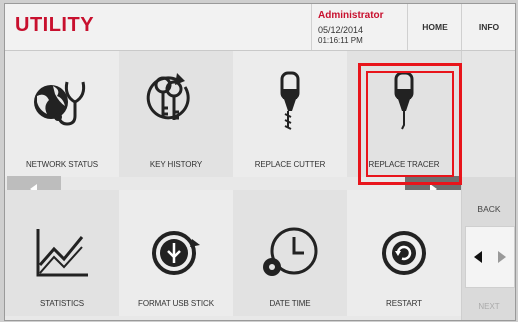 This screenshot has height=322, width=518. I want to click on page-title: UTILITY, so click(55, 25).